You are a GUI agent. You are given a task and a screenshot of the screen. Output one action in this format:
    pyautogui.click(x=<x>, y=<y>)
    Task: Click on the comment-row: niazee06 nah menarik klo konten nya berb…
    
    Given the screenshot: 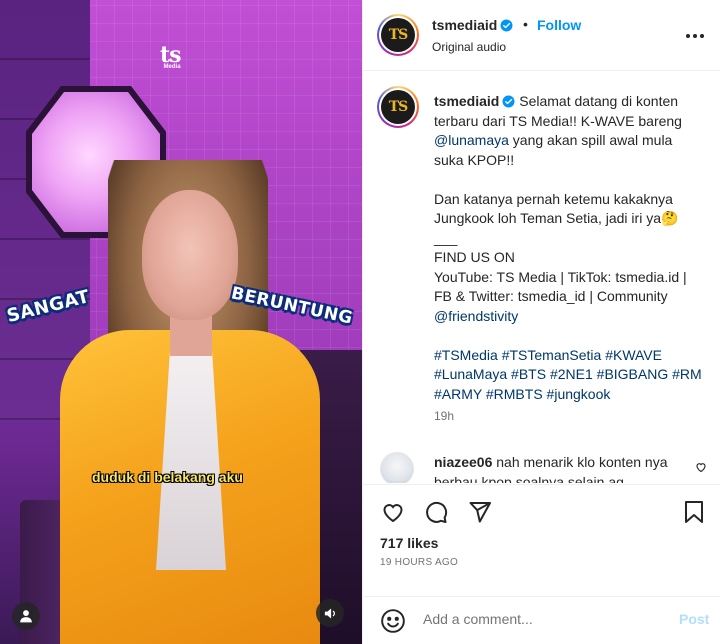 What is the action you would take?
    pyautogui.click(x=541, y=463)
    